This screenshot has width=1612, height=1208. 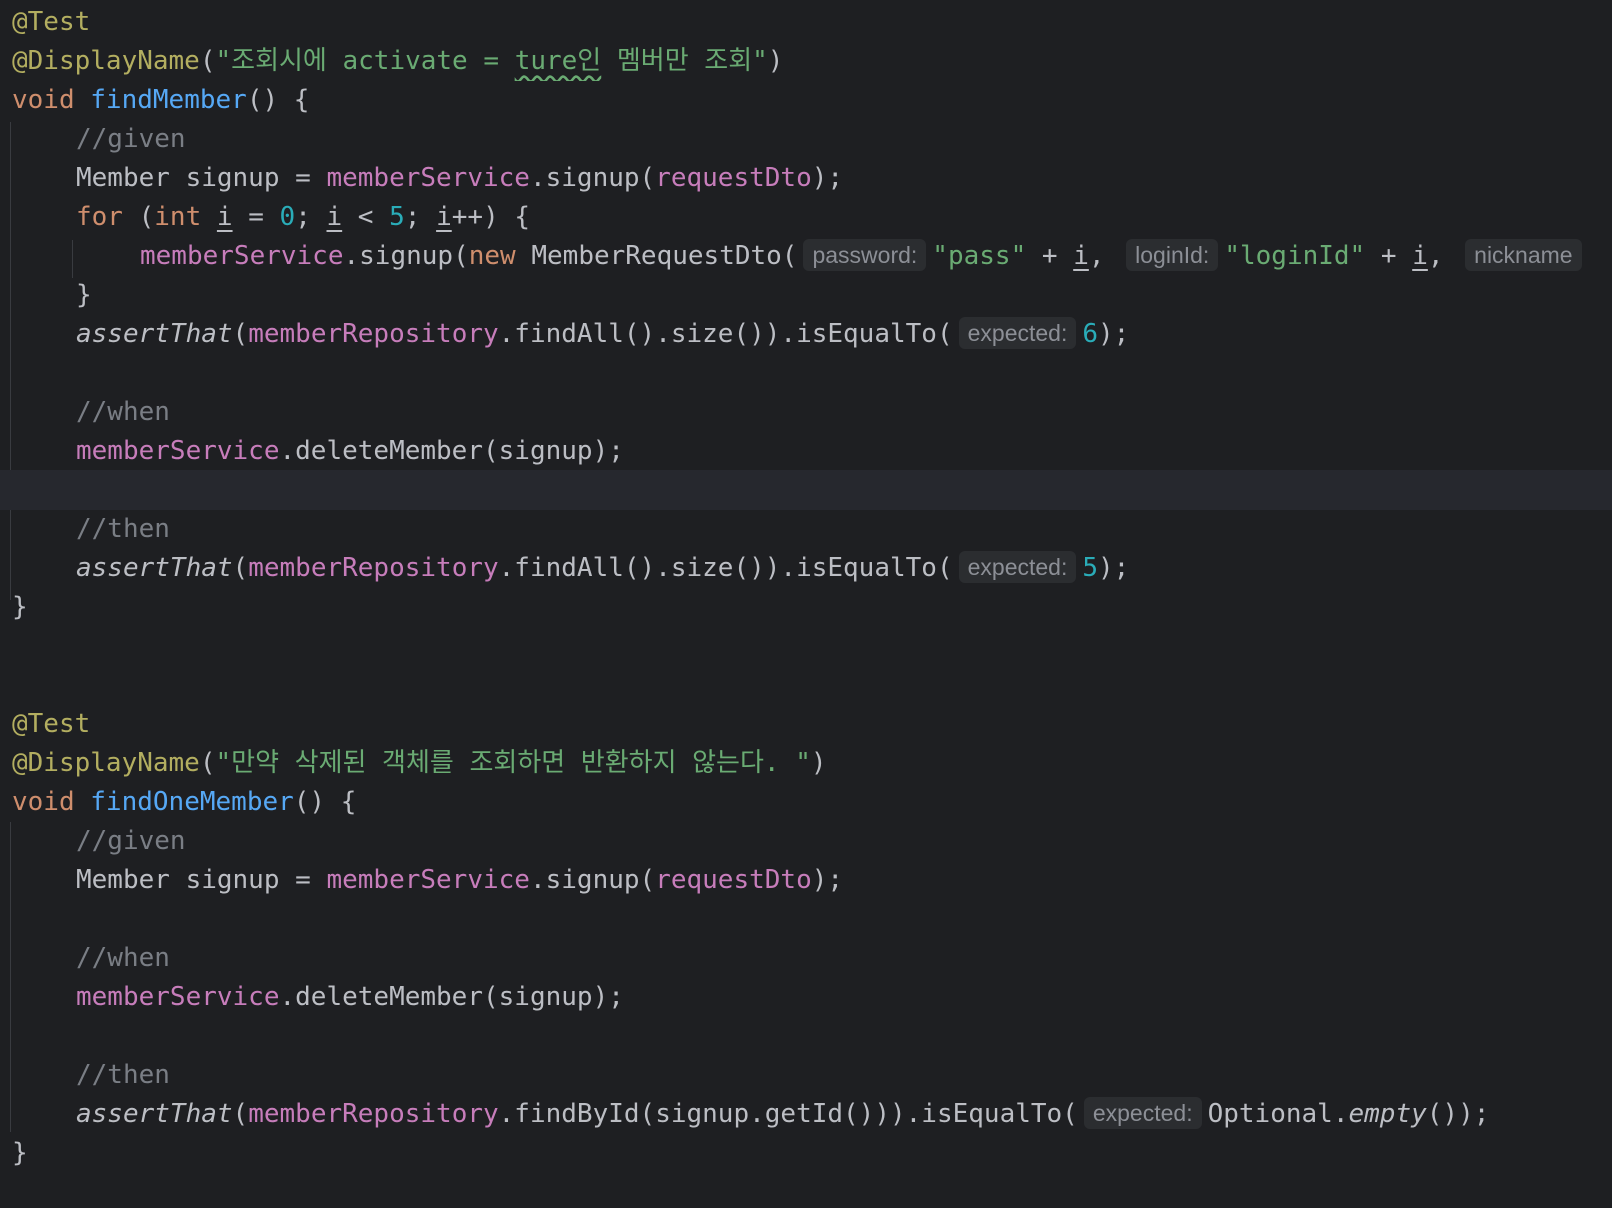 I want to click on operator: =, so click(x=256, y=217).